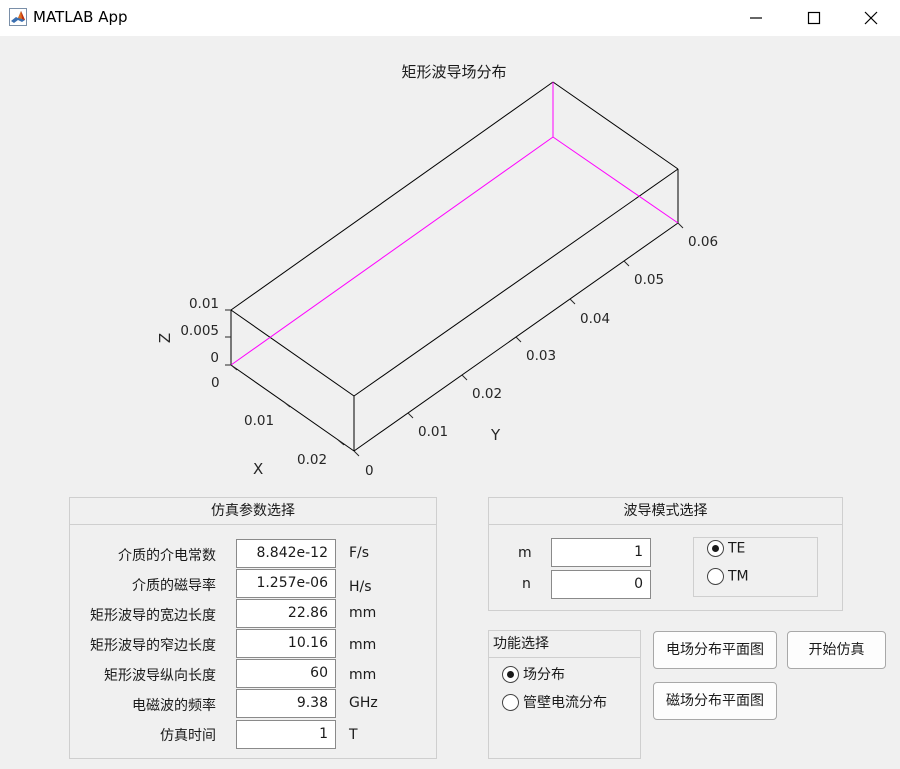 The height and width of the screenshot is (769, 900). I want to click on minimize-button, so click(756, 18).